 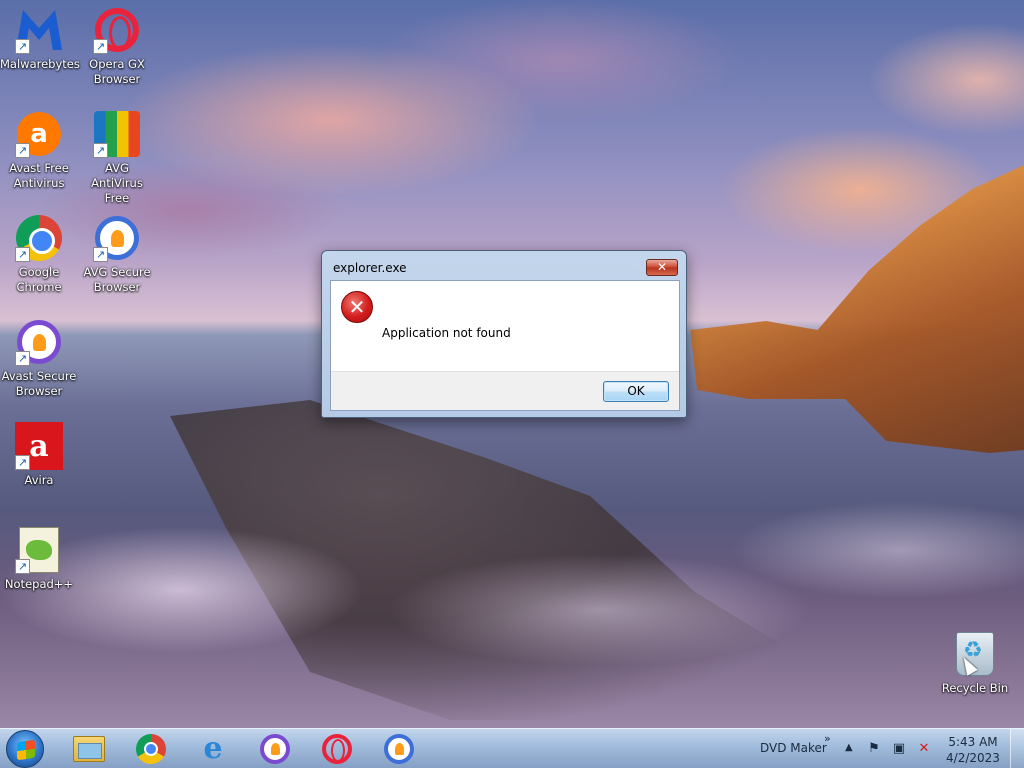 What do you see at coordinates (357, 307) in the screenshot?
I see `error-icon: ✕` at bounding box center [357, 307].